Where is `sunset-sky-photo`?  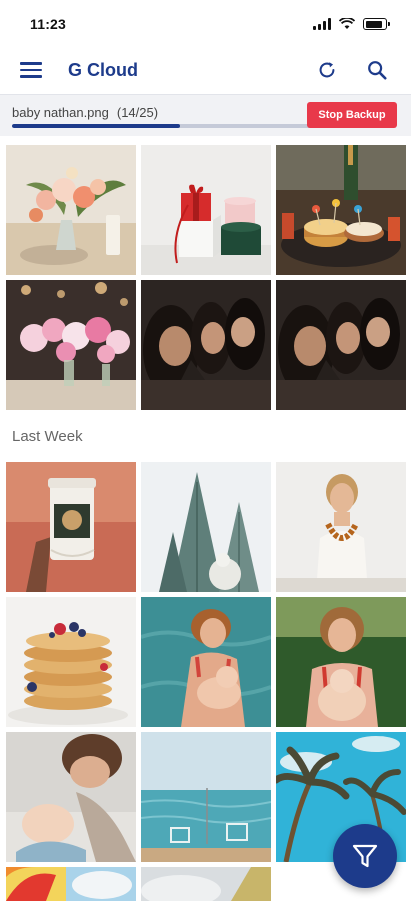 sunset-sky-photo is located at coordinates (71, 884).